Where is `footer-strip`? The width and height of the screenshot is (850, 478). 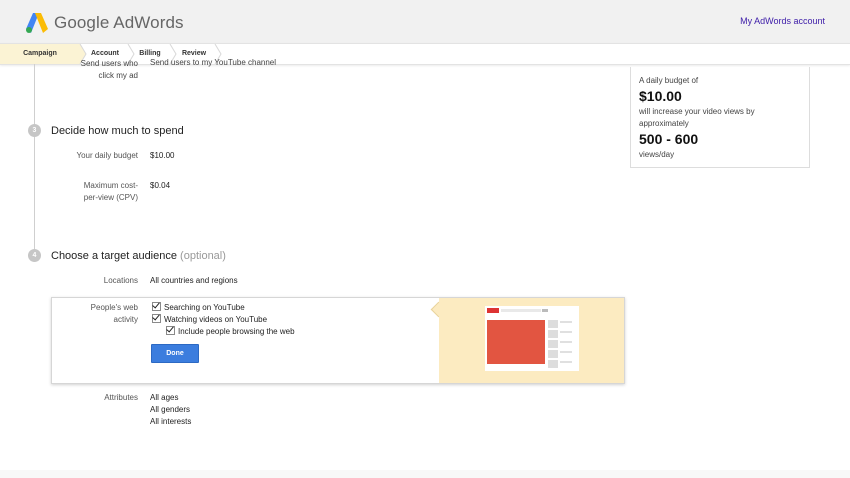
footer-strip is located at coordinates (425, 474).